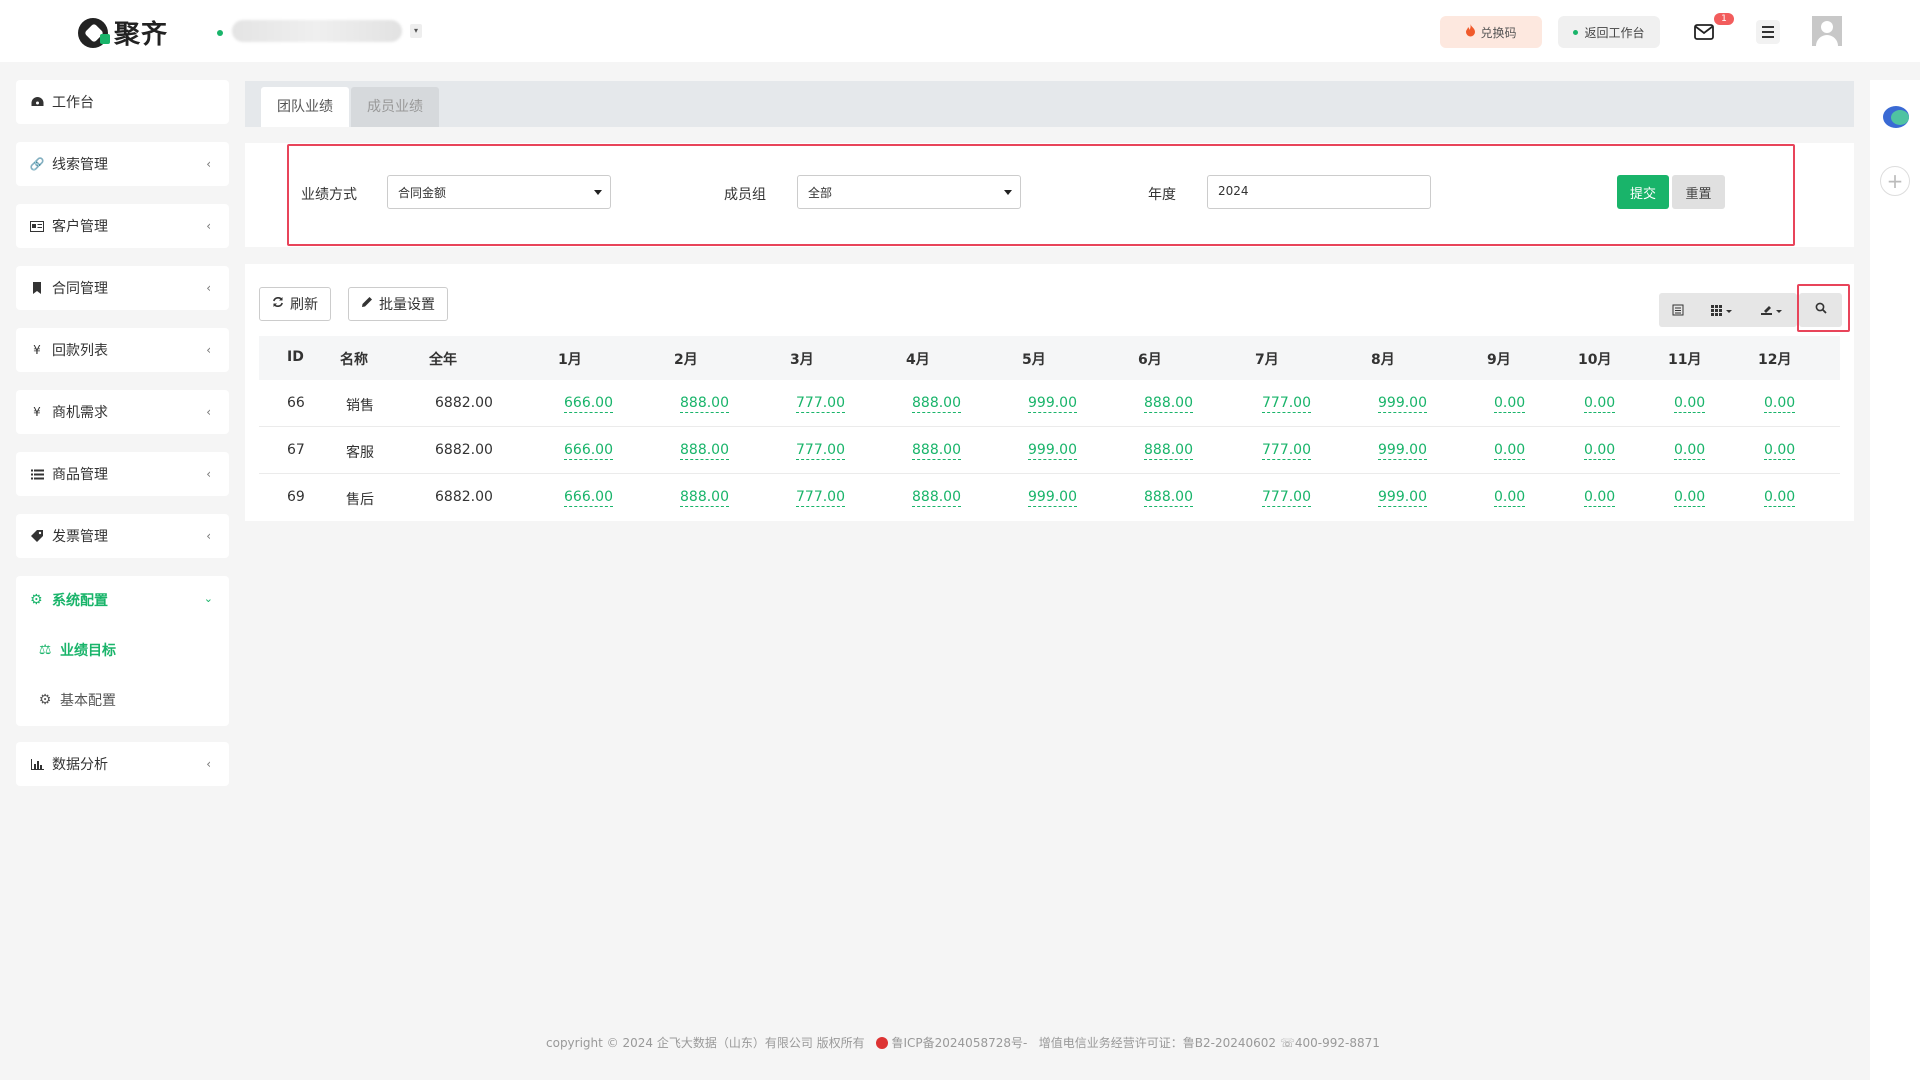  What do you see at coordinates (1678, 310) in the screenshot?
I see `table-view-icon` at bounding box center [1678, 310].